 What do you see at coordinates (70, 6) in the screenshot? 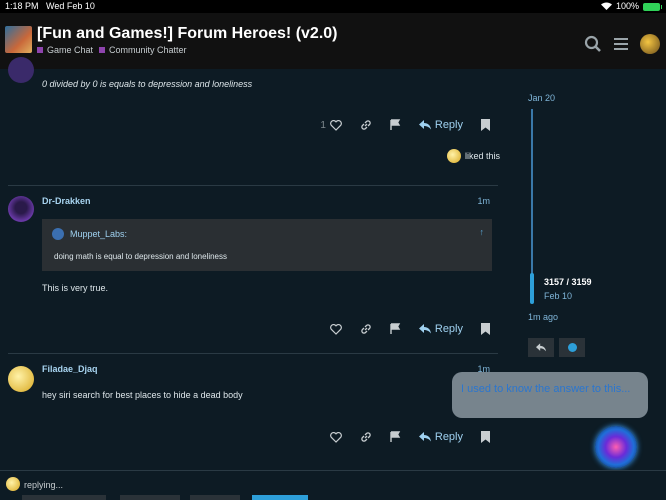
I see `status-date: Wed Feb 10` at bounding box center [70, 6].